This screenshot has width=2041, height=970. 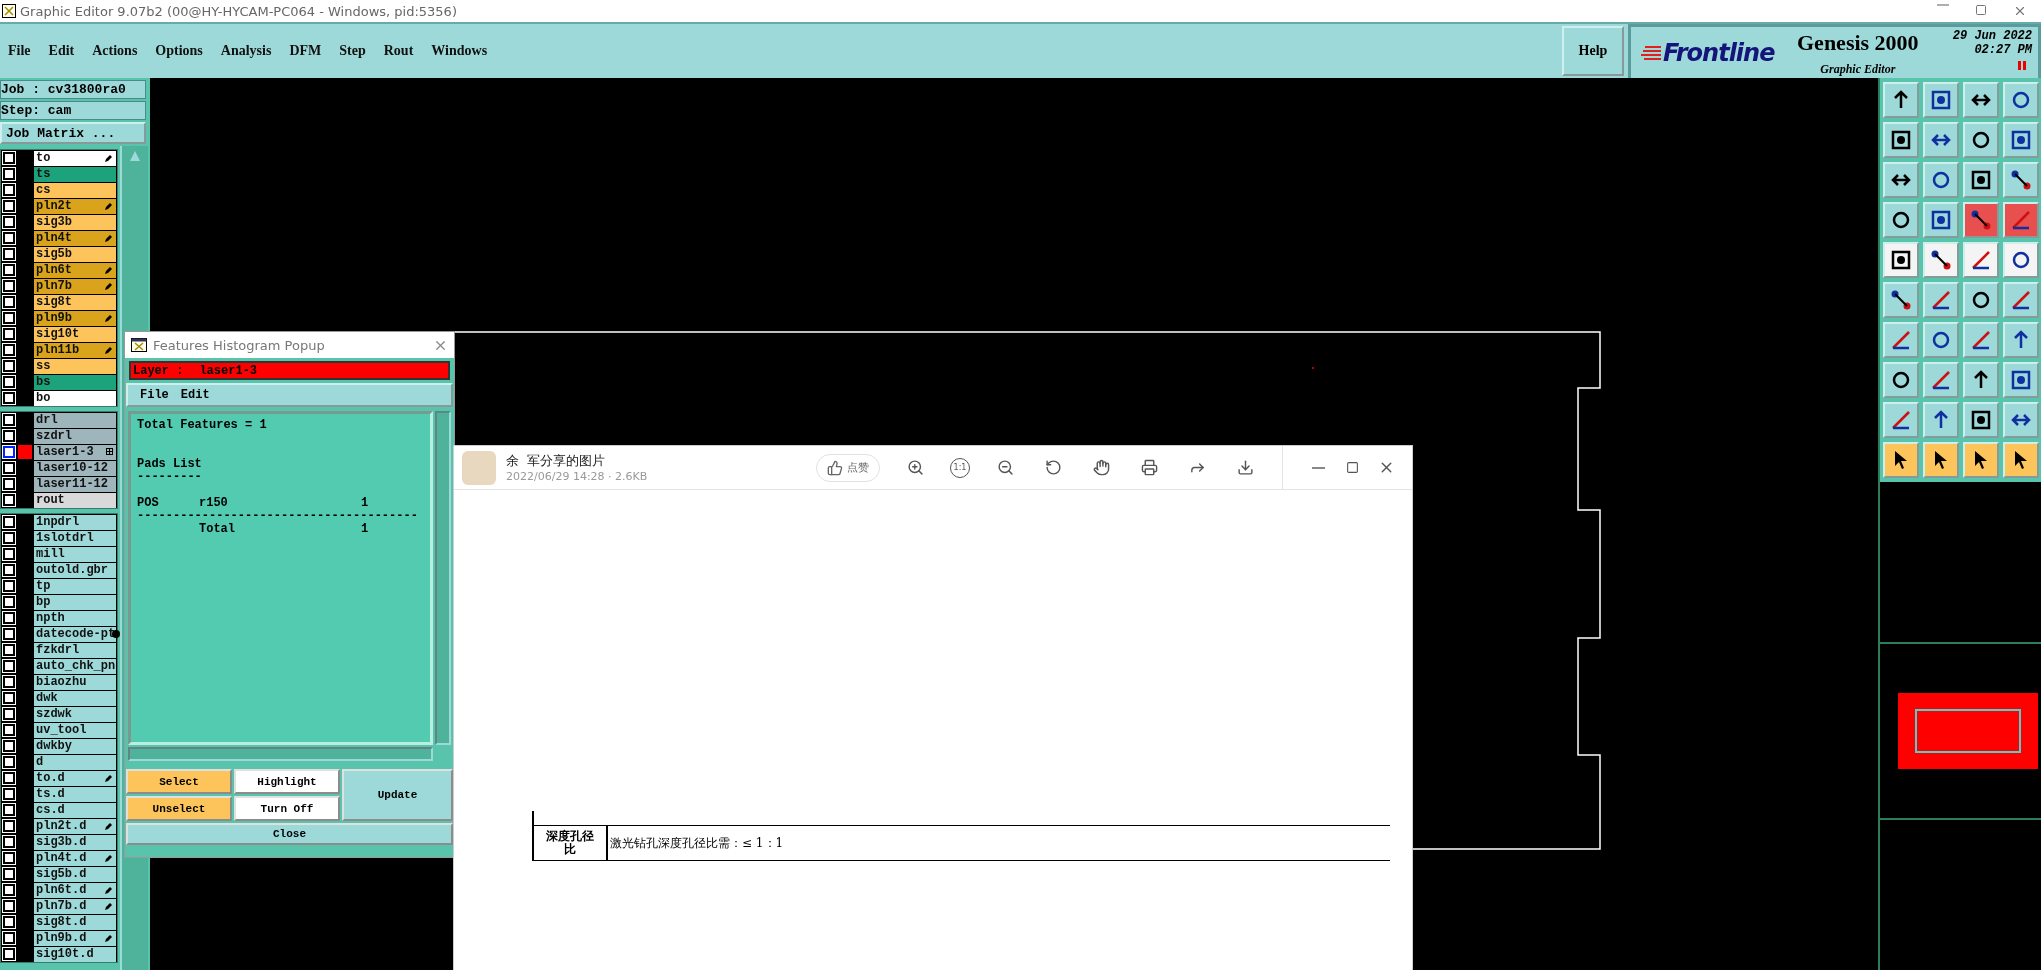 I want to click on layer-row: szdrl, so click(x=59, y=436).